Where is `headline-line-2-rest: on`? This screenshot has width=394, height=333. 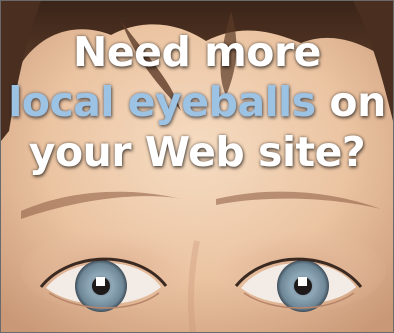
headline-line-2-rest: on is located at coordinates (350, 102).